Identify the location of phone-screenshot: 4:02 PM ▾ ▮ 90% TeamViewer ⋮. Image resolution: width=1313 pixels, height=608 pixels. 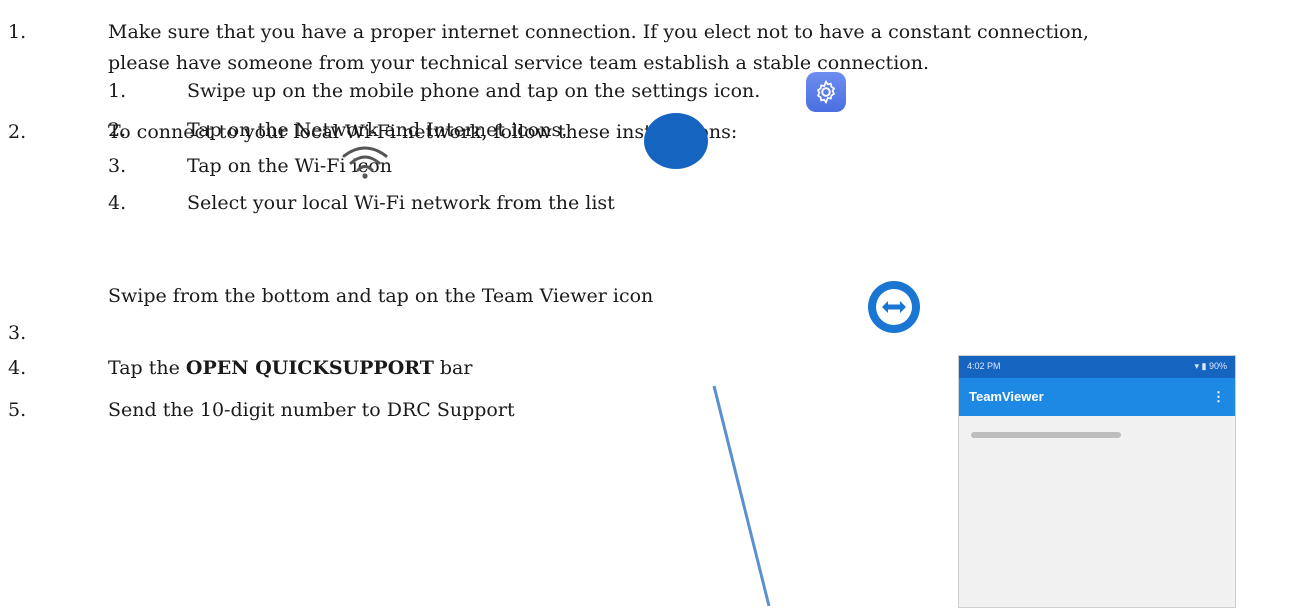
(1097, 481).